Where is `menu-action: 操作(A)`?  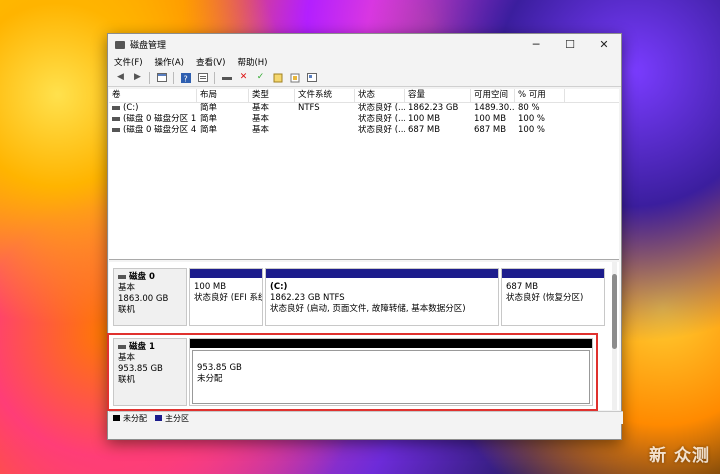 menu-action: 操作(A) is located at coordinates (169, 62).